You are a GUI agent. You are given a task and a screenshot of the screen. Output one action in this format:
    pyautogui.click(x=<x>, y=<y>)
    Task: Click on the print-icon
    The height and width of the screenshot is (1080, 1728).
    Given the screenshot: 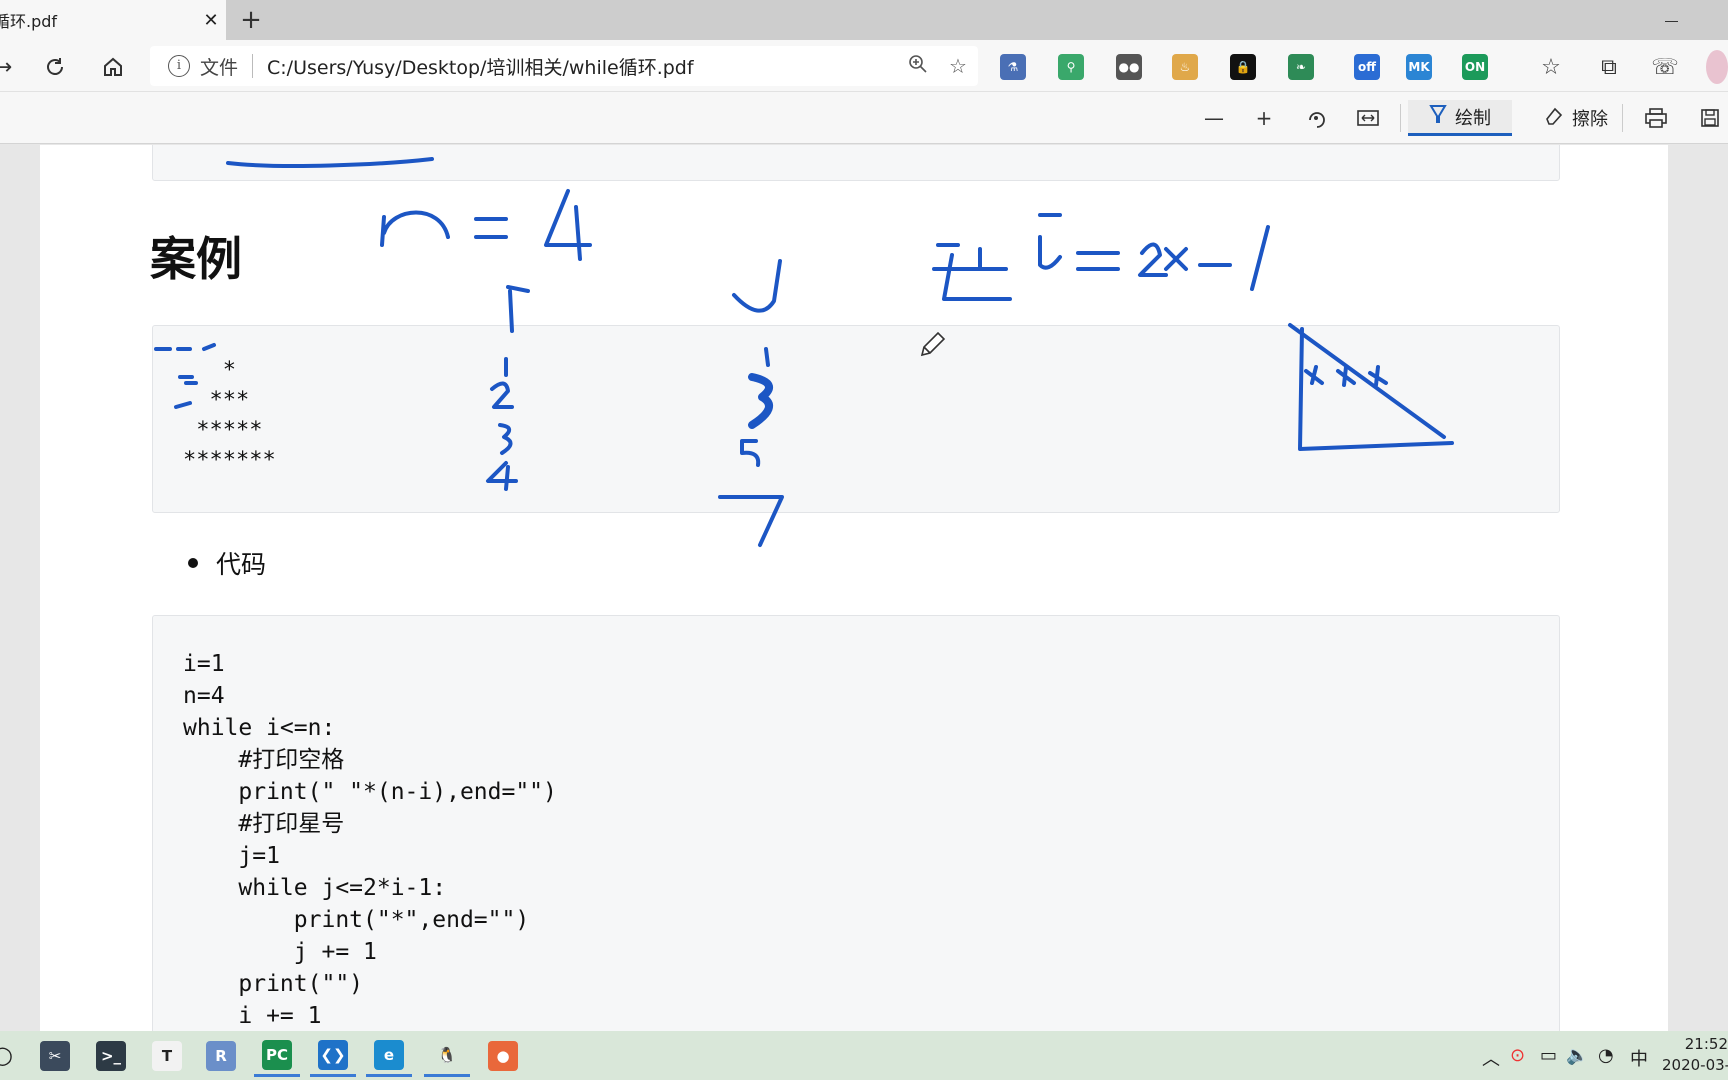 What is the action you would take?
    pyautogui.click(x=1656, y=118)
    